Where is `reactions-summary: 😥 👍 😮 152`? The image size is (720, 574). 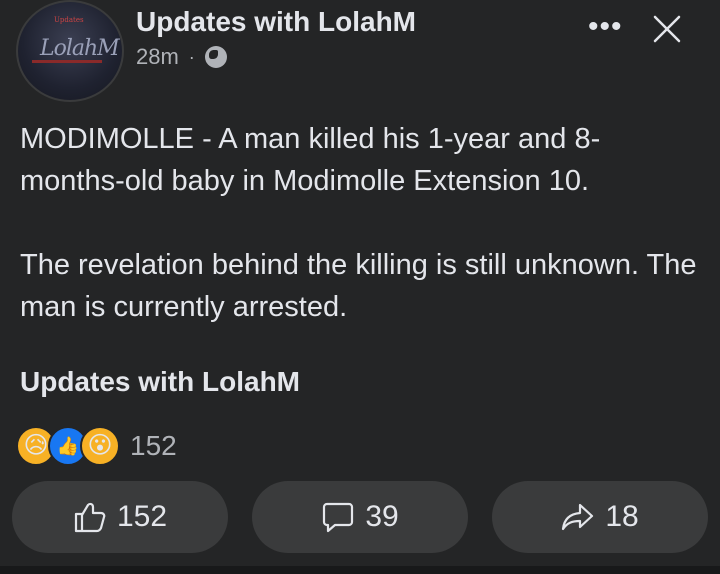 reactions-summary: 😥 👍 😮 152 is located at coordinates (96, 446).